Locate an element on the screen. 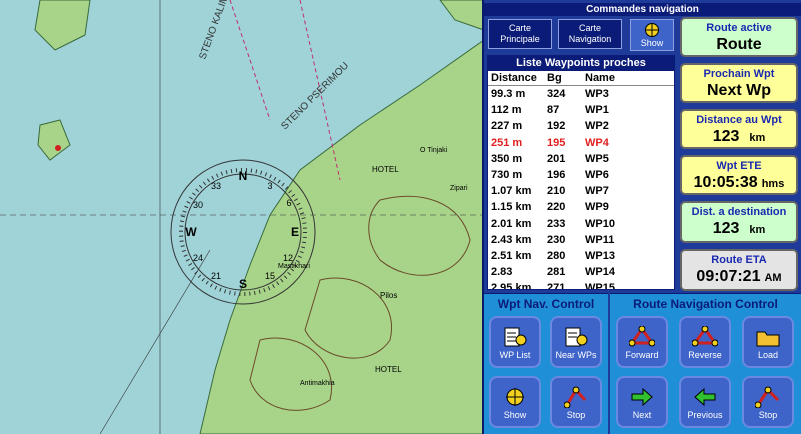 Image resolution: width=801 pixels, height=434 pixels. previous-button: Previous is located at coordinates (705, 402).